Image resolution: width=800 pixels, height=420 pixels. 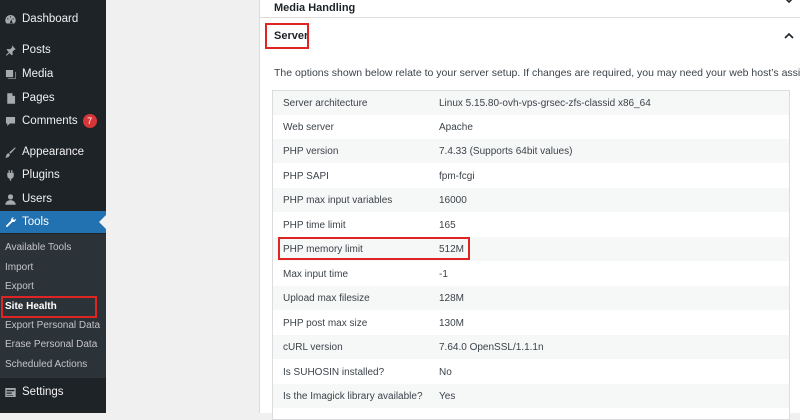 What do you see at coordinates (37, 199) in the screenshot?
I see `menu-users-label: Users` at bounding box center [37, 199].